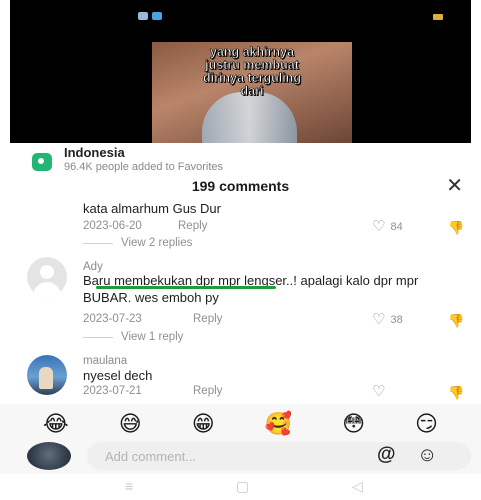 The image size is (481, 500). I want to click on view-replies-button: View 2 replies, so click(137, 243).